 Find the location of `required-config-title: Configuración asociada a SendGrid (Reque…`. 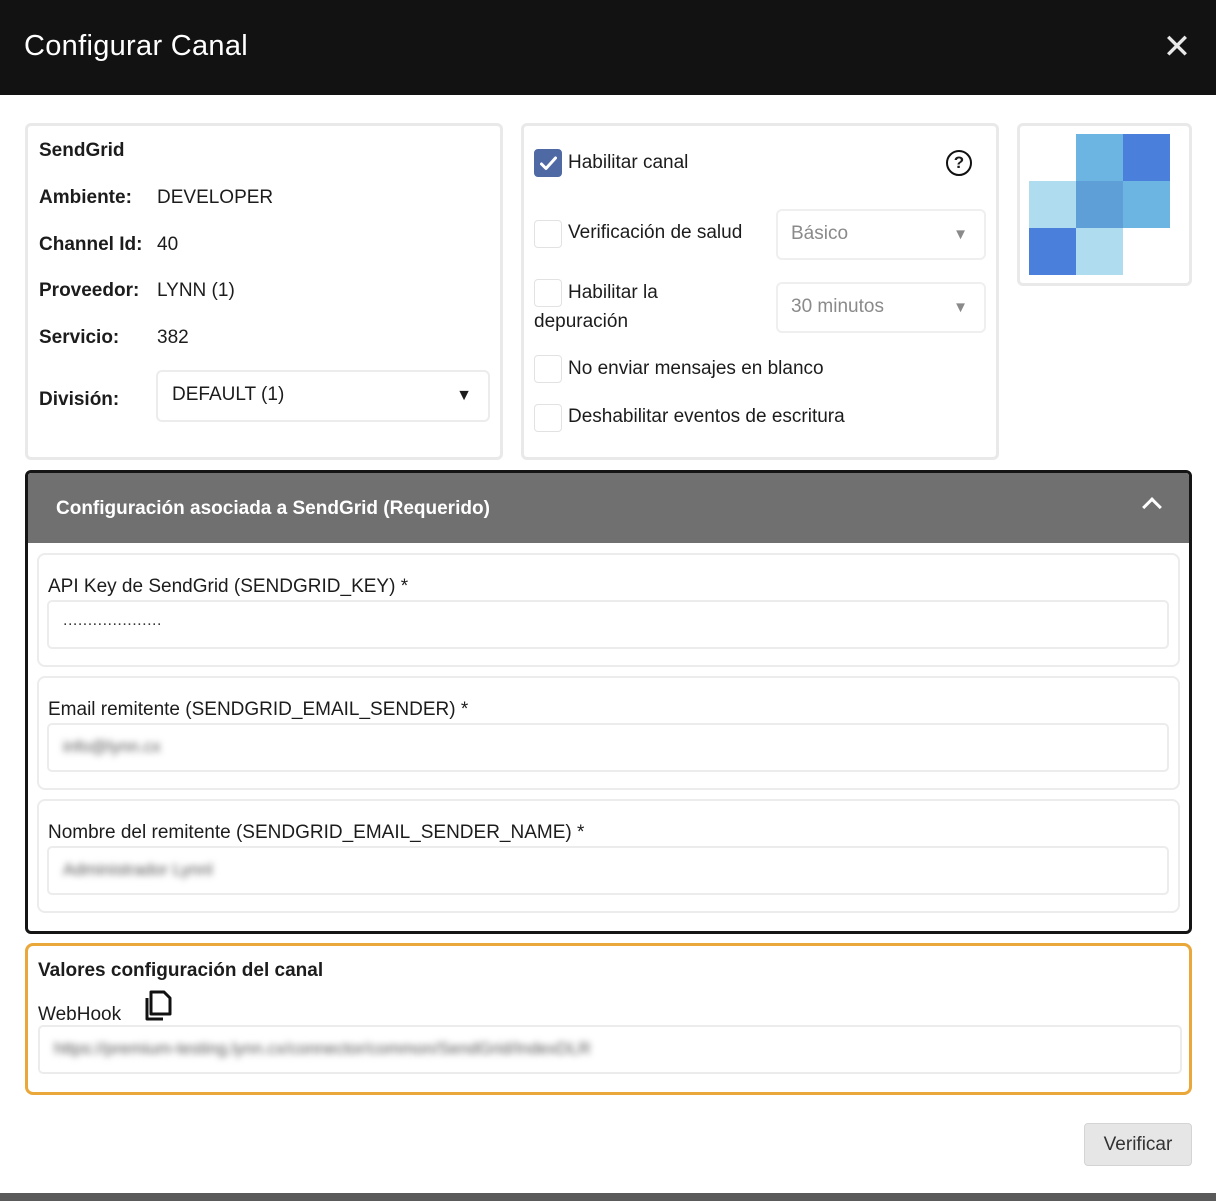

required-config-title: Configuración asociada a SendGrid (Reque… is located at coordinates (273, 508).